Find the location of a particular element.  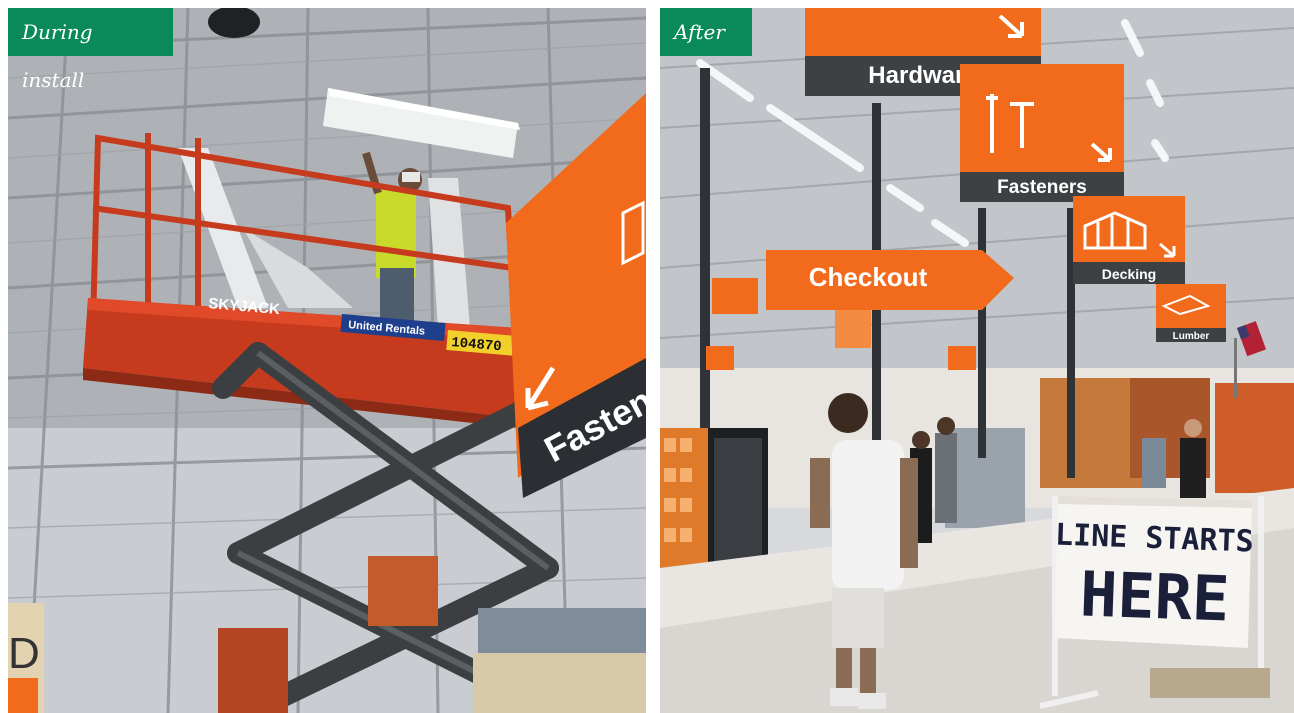

before-label-text: During install is located at coordinates (57, 56).